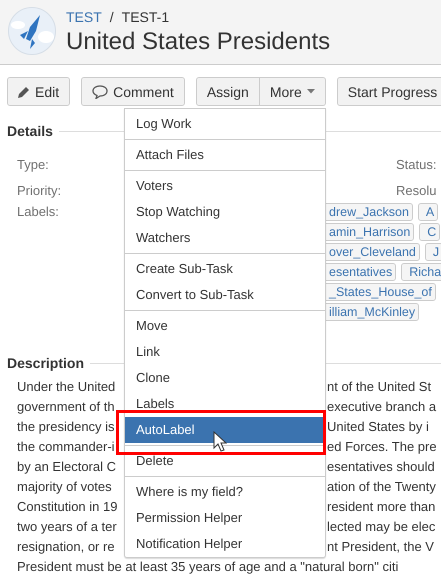  What do you see at coordinates (428, 212) in the screenshot?
I see `label-tag: A` at bounding box center [428, 212].